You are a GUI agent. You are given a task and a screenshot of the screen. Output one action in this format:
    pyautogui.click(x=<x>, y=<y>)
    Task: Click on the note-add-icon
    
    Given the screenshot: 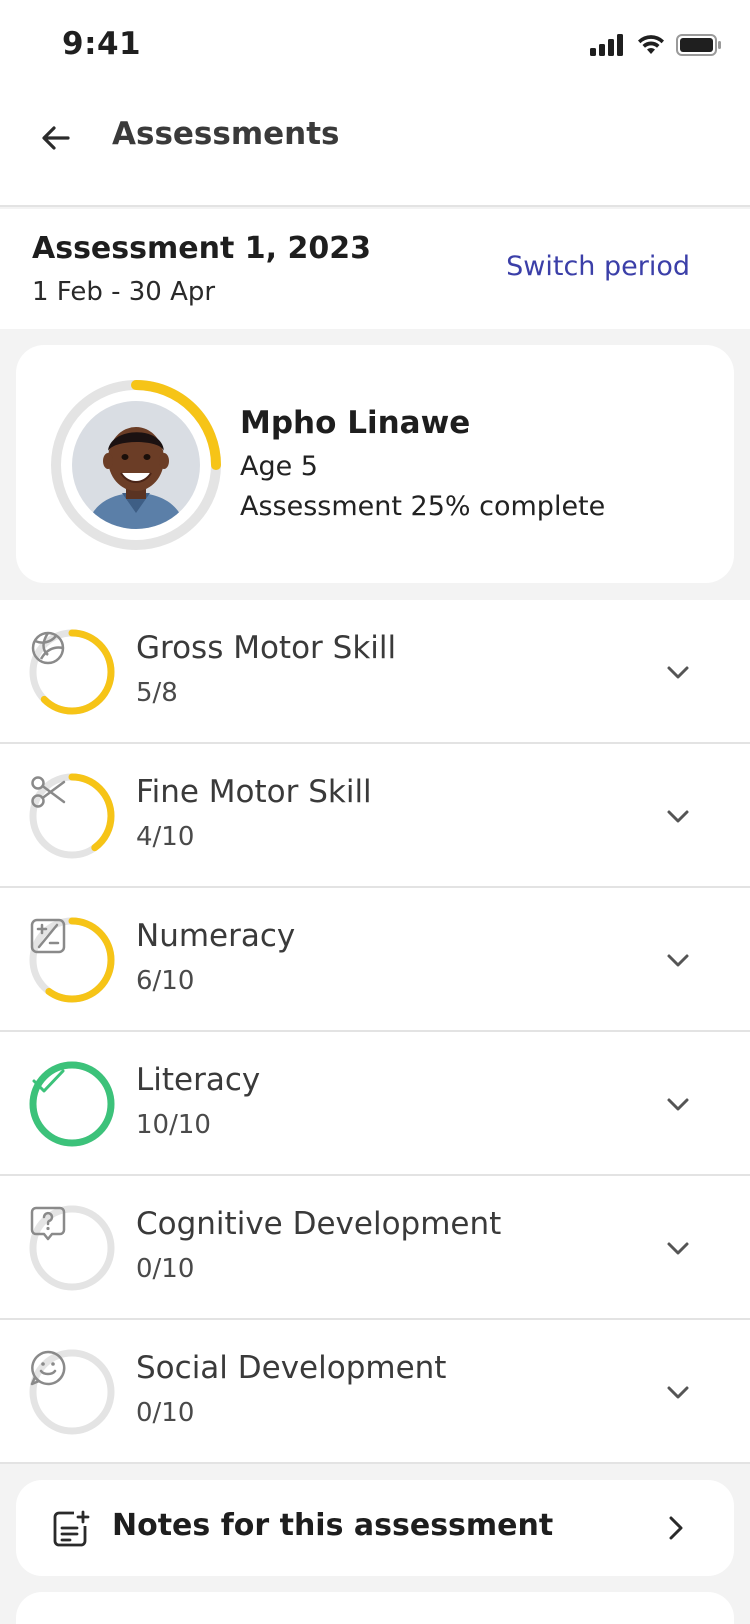 What is the action you would take?
    pyautogui.click(x=71, y=1528)
    